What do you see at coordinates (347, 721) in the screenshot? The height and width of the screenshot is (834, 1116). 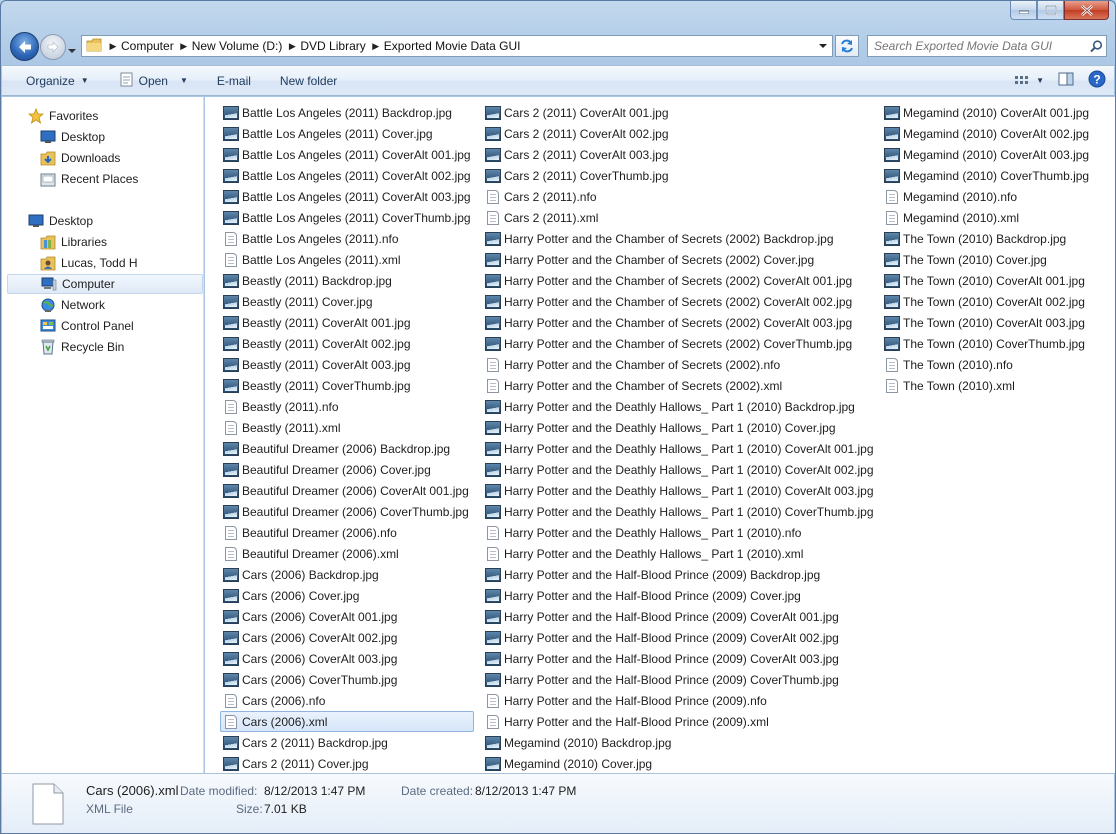 I see `file-item: Cars (2006).xml` at bounding box center [347, 721].